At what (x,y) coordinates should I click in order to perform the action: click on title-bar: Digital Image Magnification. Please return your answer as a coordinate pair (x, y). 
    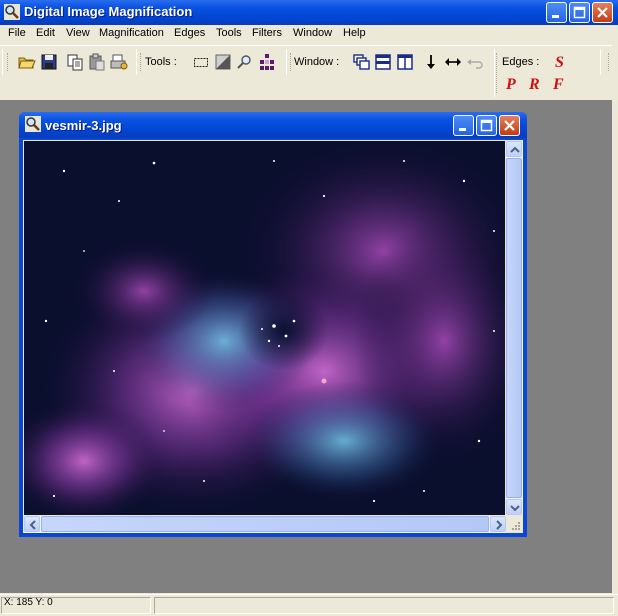
    Looking at the image, I should click on (309, 12).